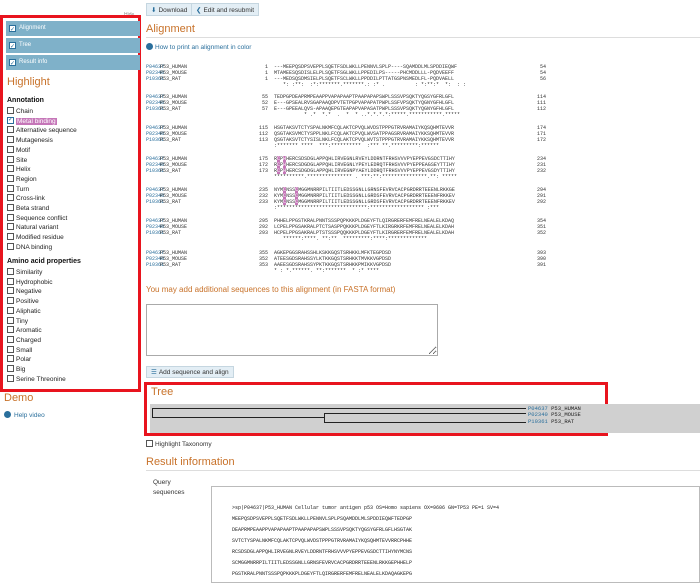 The width and height of the screenshot is (700, 583). What do you see at coordinates (29, 415) in the screenshot?
I see `help-video-label: Help video` at bounding box center [29, 415].